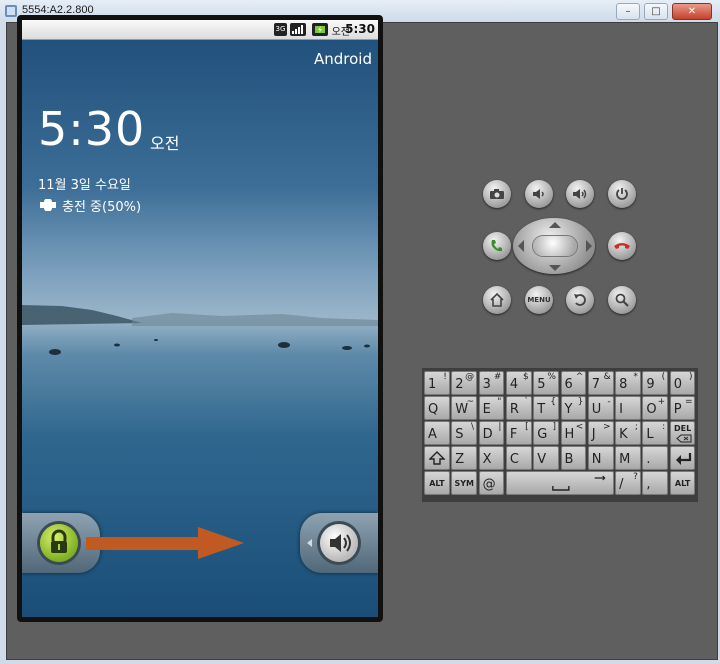 This screenshot has width=720, height=664. I want to click on key-4: 4 $, so click(518, 383).